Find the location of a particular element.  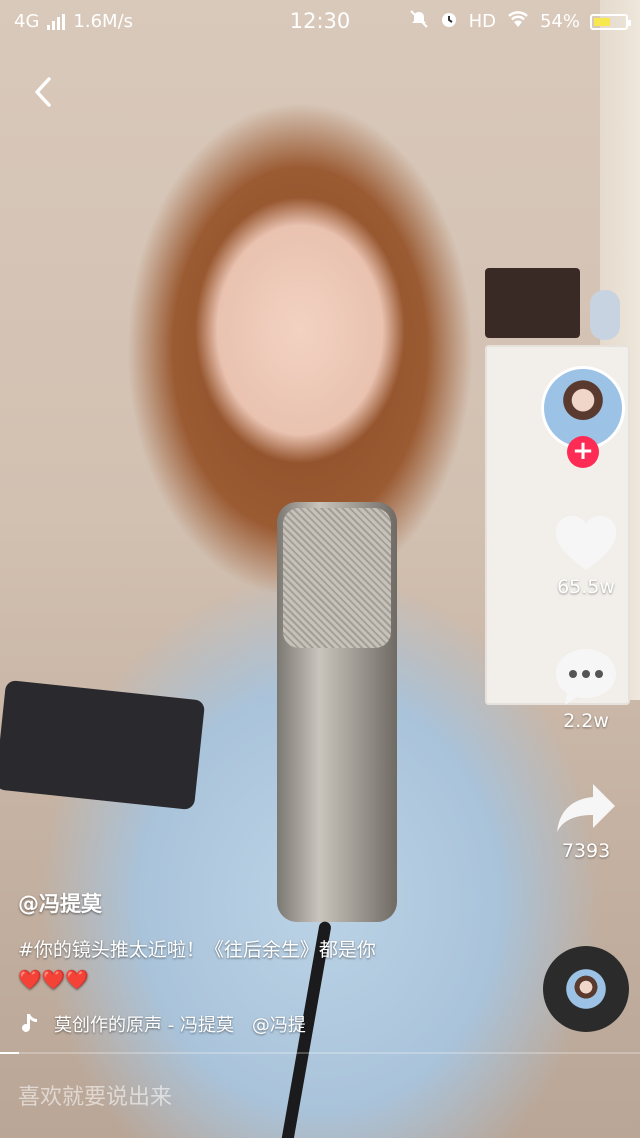

battery-percent: 54% is located at coordinates (559, 21).